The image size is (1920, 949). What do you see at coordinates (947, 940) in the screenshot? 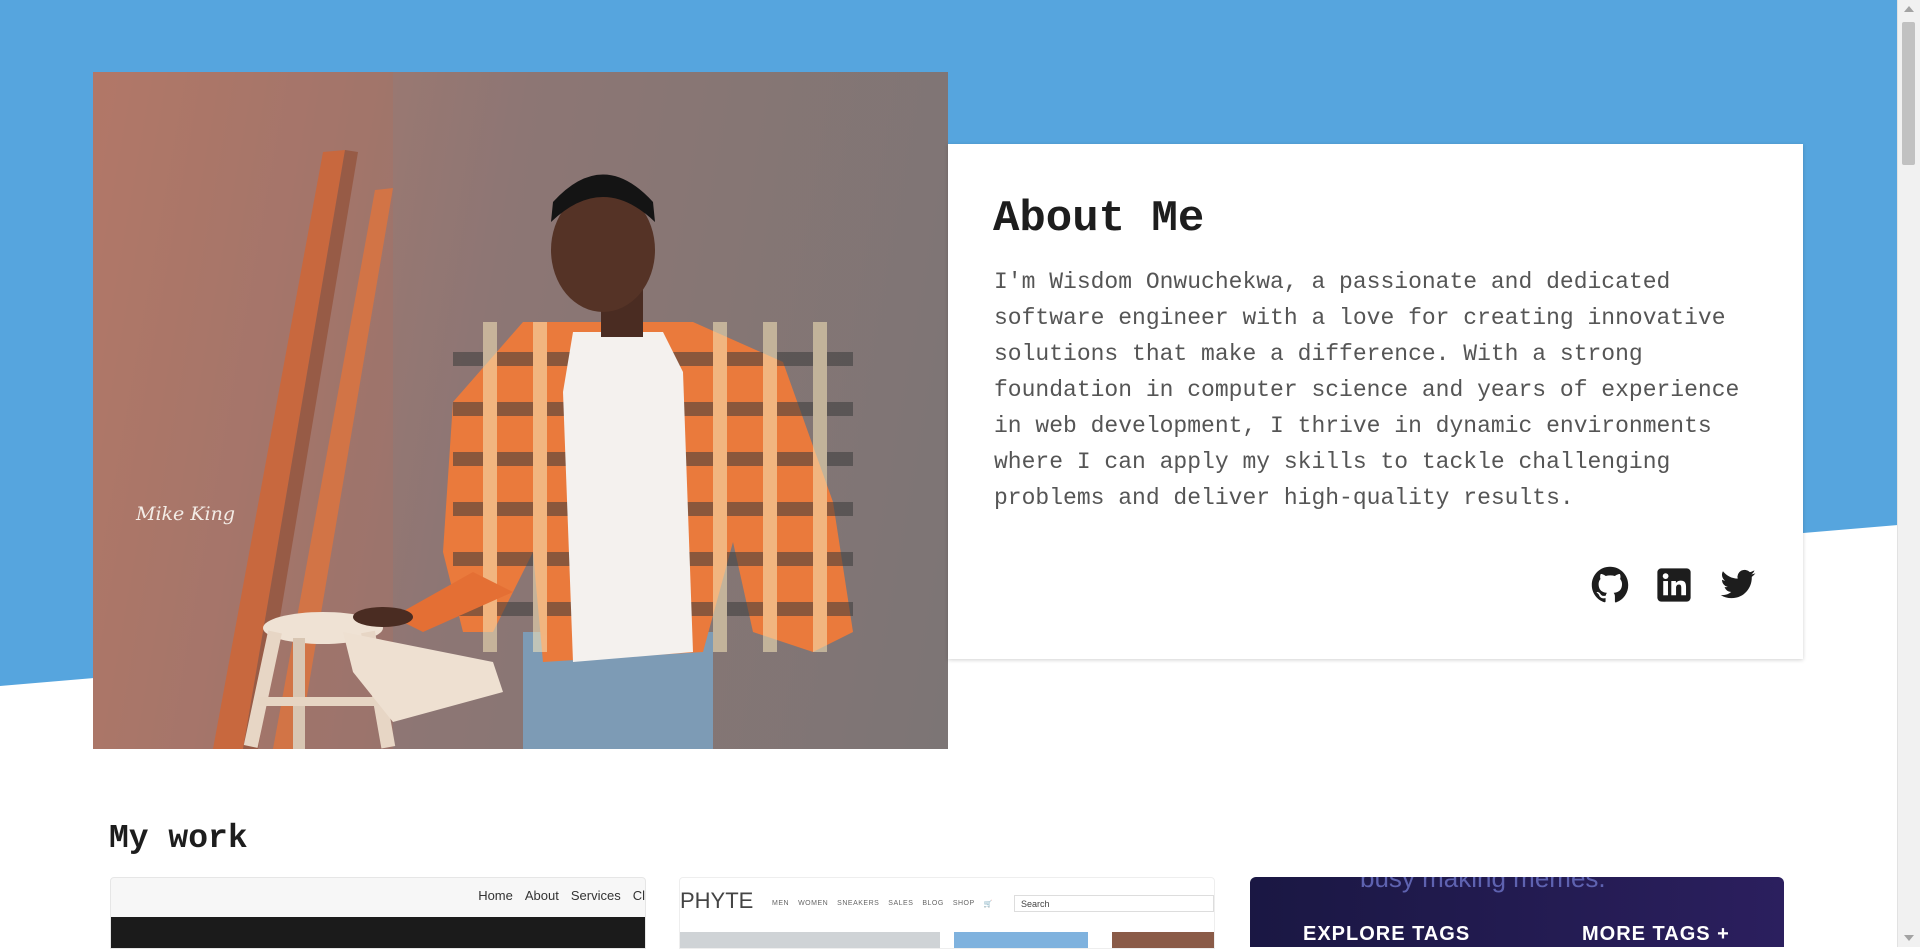
I see `project-2-thumbnails` at bounding box center [947, 940].